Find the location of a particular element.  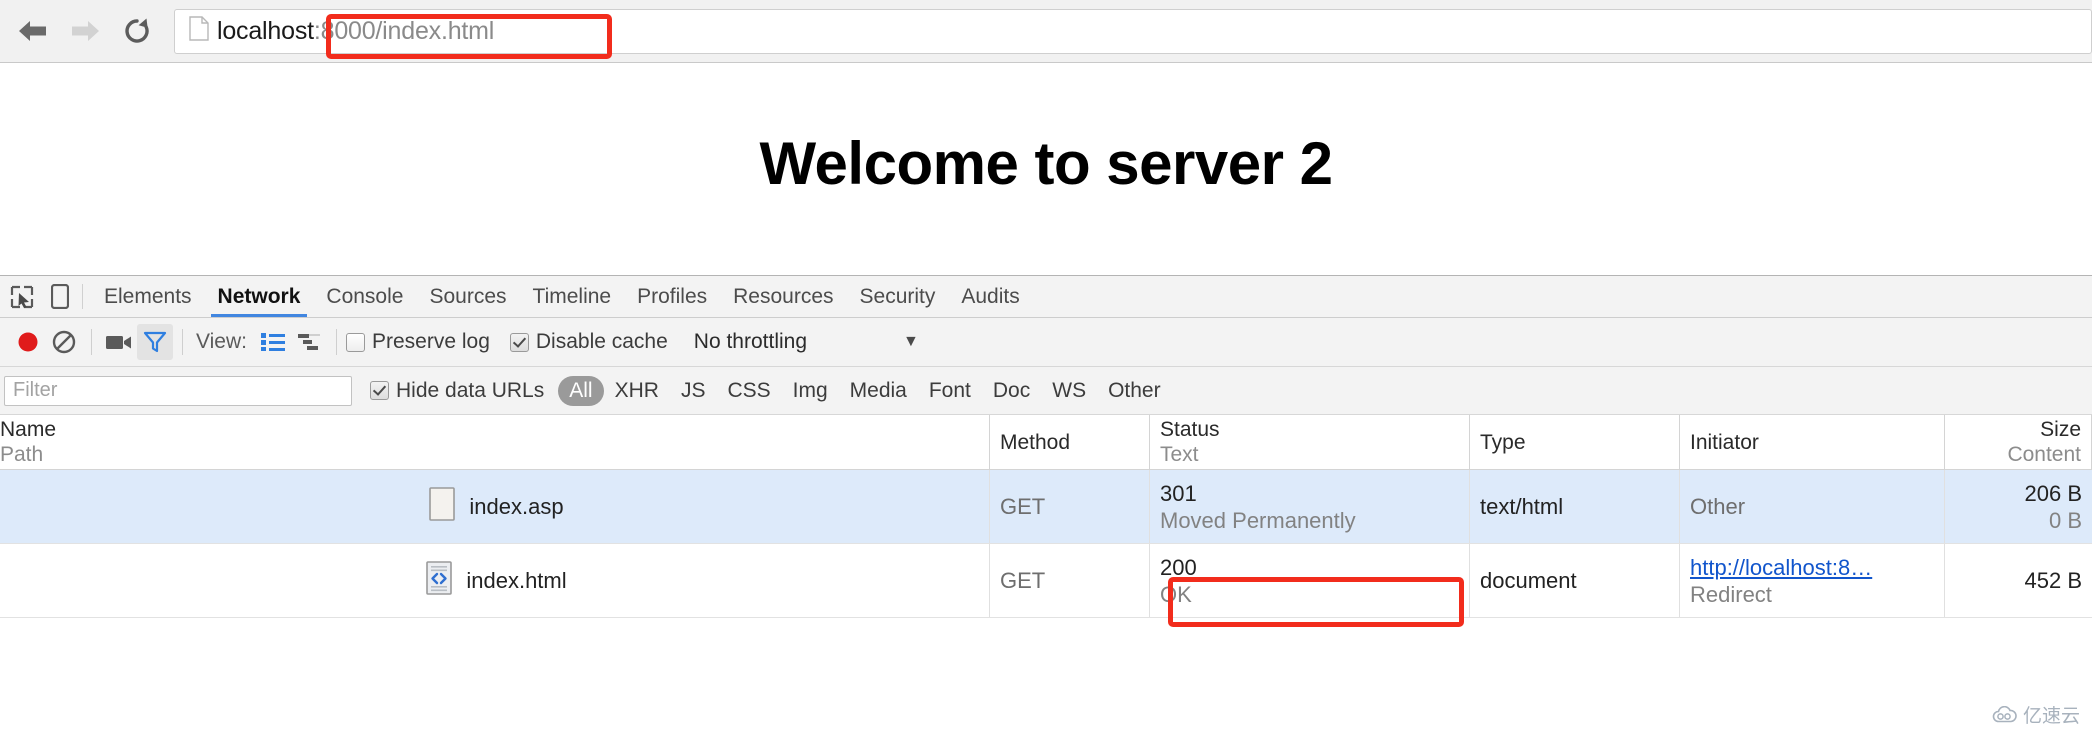

filter-pill-ws: WS is located at coordinates (1069, 391).